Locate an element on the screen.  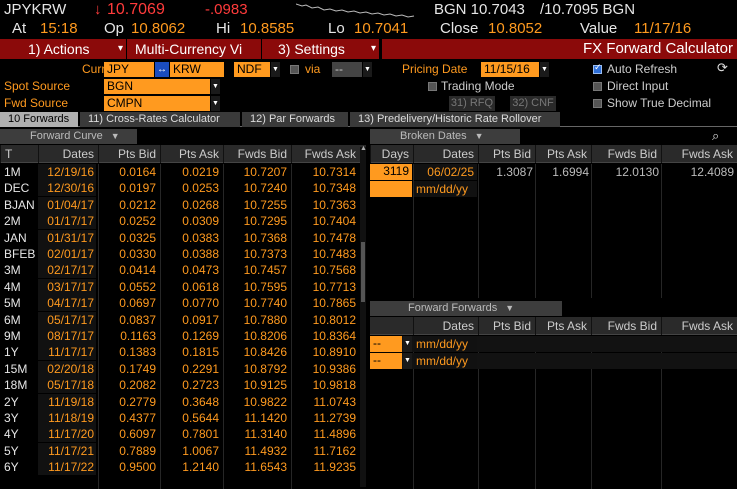
fwds-bid-cell: 10.7457 is located at coordinates (265, 270).